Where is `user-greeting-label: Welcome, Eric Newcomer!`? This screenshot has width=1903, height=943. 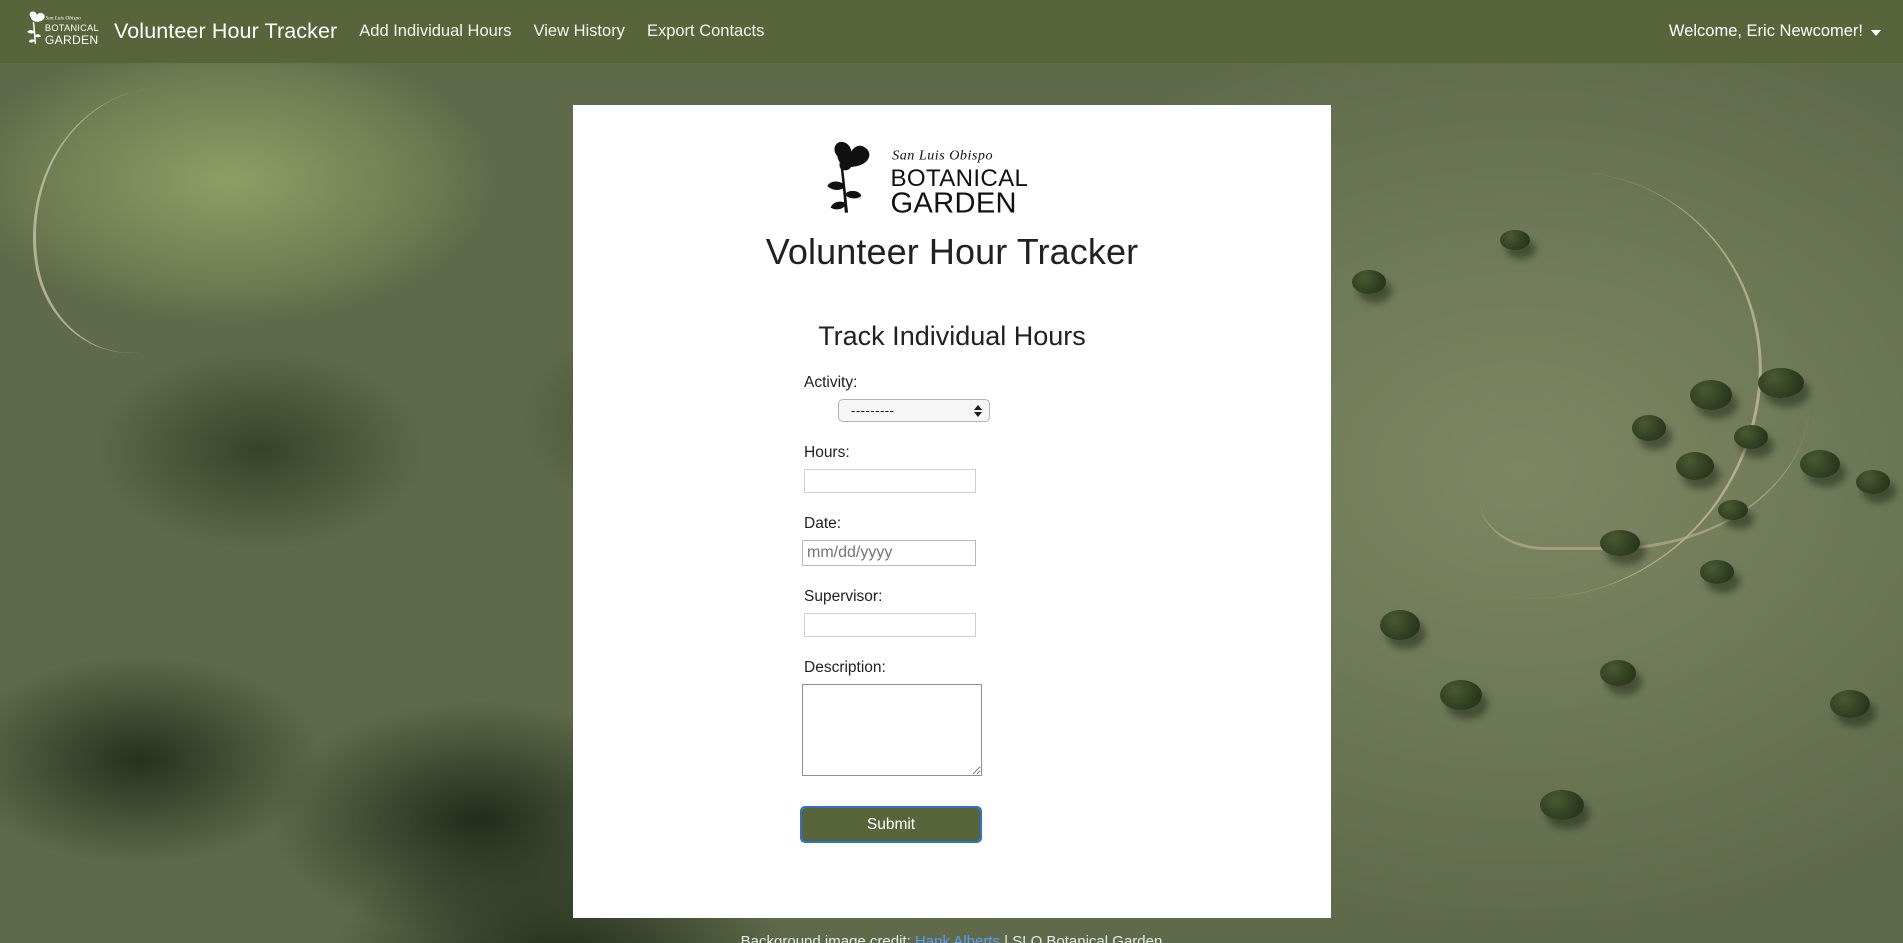
user-greeting-label: Welcome, Eric Newcomer! is located at coordinates (1765, 31).